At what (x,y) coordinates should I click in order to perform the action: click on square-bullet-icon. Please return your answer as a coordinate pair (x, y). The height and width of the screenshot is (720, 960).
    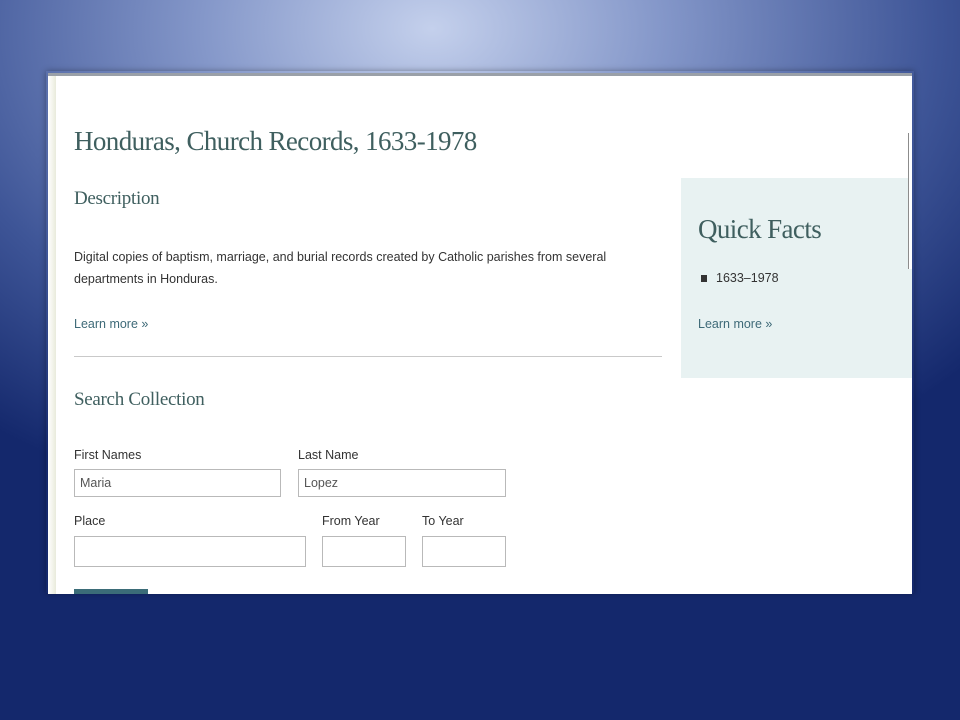
    Looking at the image, I should click on (704, 278).